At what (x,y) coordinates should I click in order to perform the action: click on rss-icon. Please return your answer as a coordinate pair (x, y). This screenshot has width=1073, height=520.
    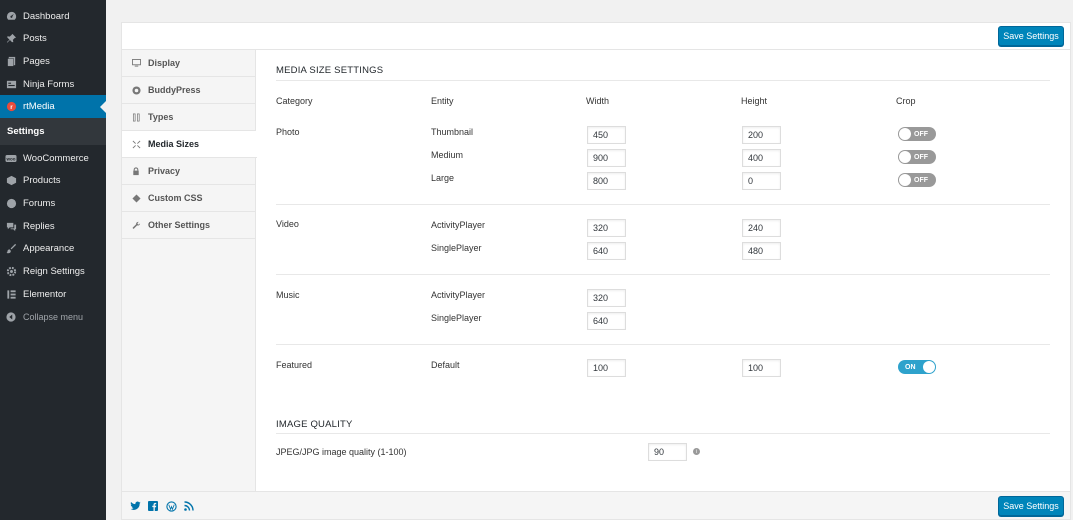
    Looking at the image, I should click on (189, 506).